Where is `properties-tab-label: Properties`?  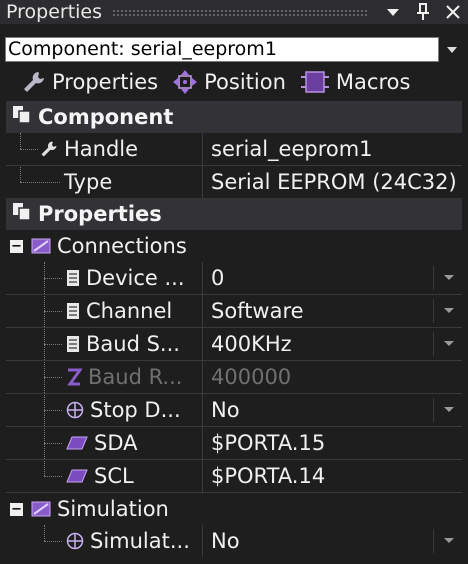 properties-tab-label: Properties is located at coordinates (105, 82).